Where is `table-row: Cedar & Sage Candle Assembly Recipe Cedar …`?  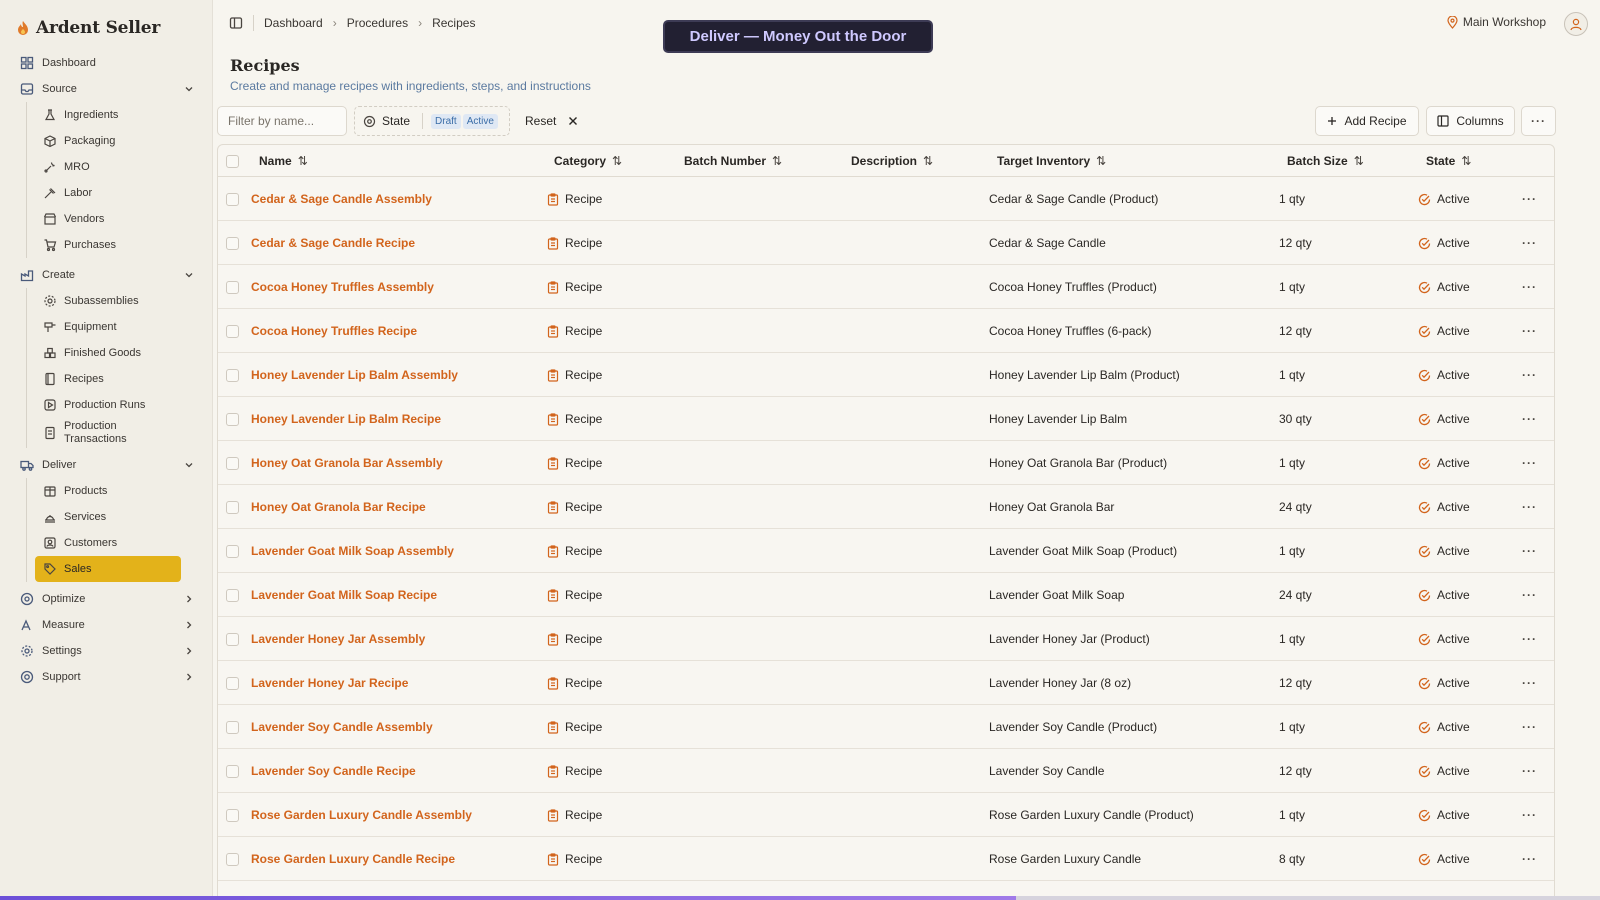
table-row: Cedar & Sage Candle Assembly Recipe Cedar … is located at coordinates (886, 199).